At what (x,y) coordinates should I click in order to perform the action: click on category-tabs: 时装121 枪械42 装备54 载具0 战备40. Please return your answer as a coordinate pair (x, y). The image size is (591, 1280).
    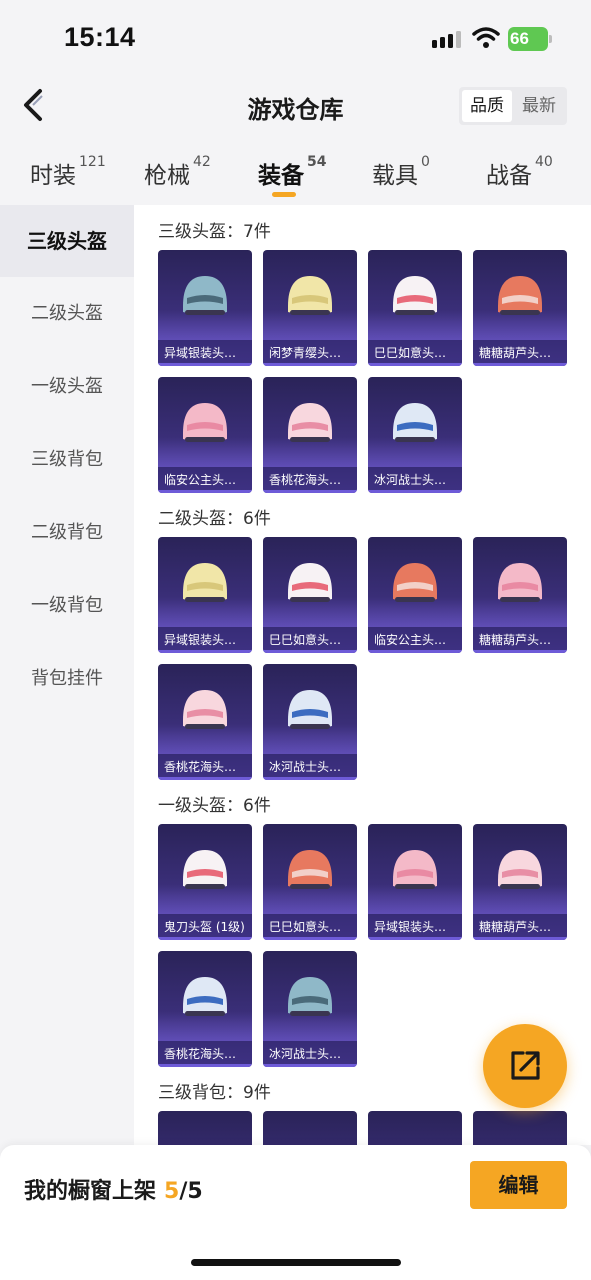
    Looking at the image, I should click on (295, 176).